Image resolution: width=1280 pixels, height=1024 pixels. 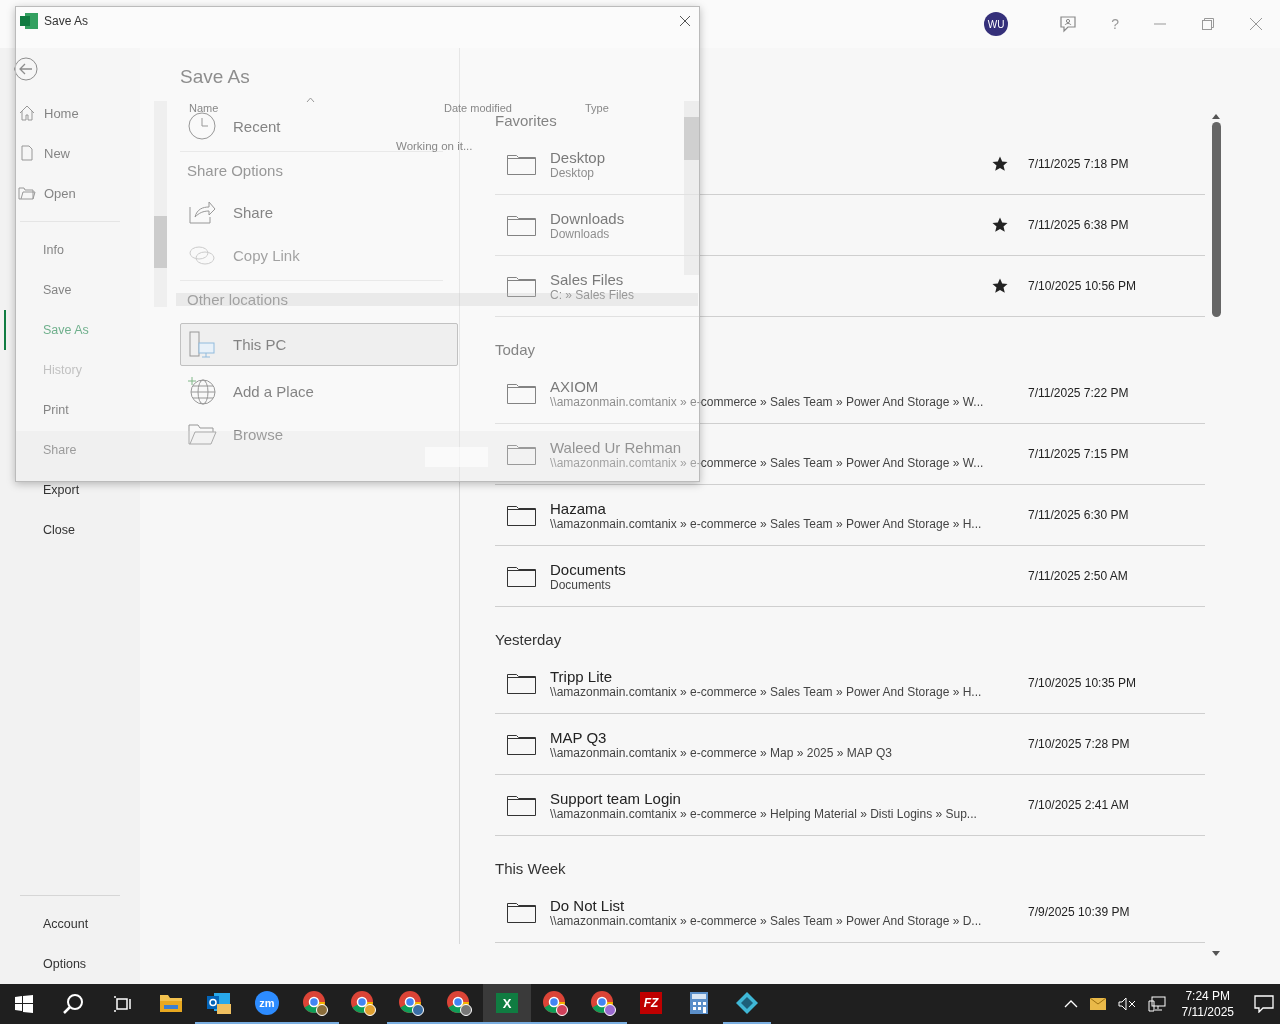 What do you see at coordinates (66, 21) in the screenshot?
I see `dialog-title: Save As` at bounding box center [66, 21].